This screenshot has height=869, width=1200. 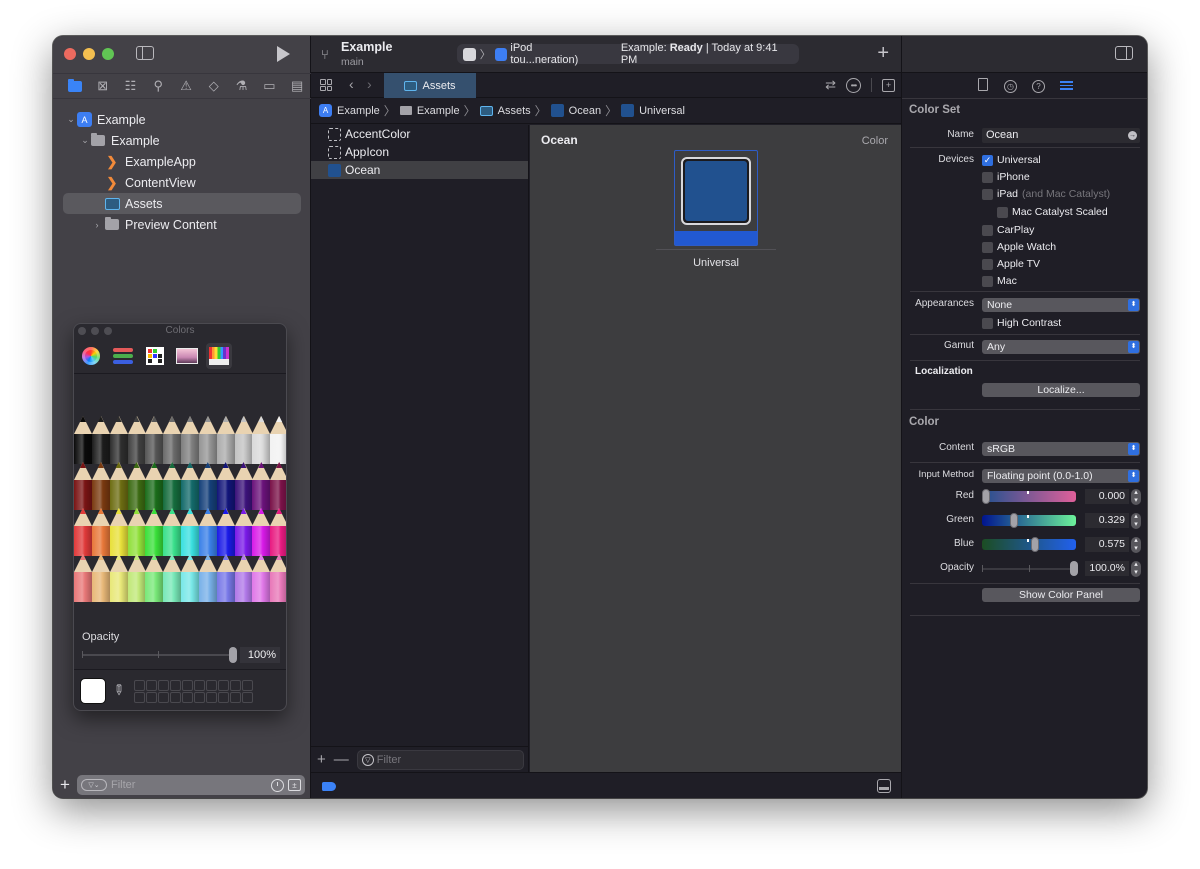 What do you see at coordinates (1124, 53) in the screenshot?
I see `inspector-toggle-icon` at bounding box center [1124, 53].